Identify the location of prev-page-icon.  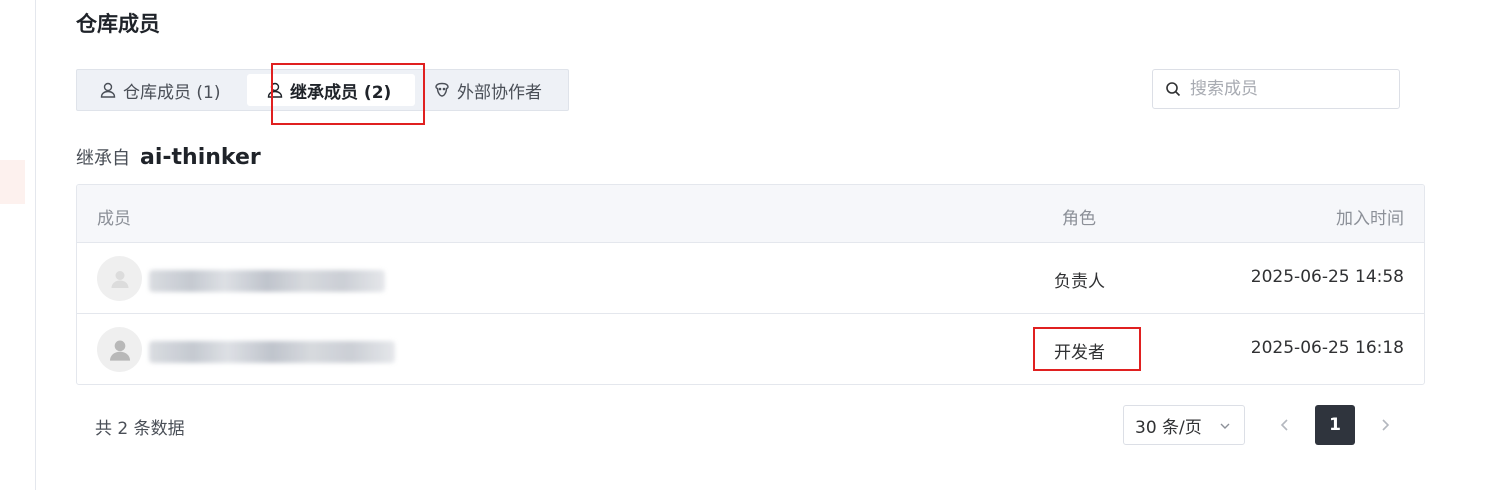
(1285, 425).